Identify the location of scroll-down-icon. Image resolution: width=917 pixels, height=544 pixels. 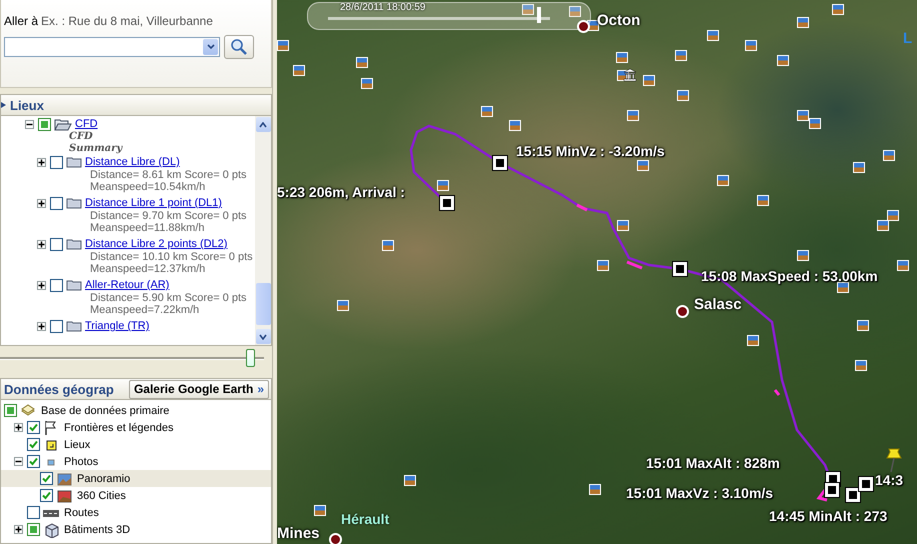
(263, 337).